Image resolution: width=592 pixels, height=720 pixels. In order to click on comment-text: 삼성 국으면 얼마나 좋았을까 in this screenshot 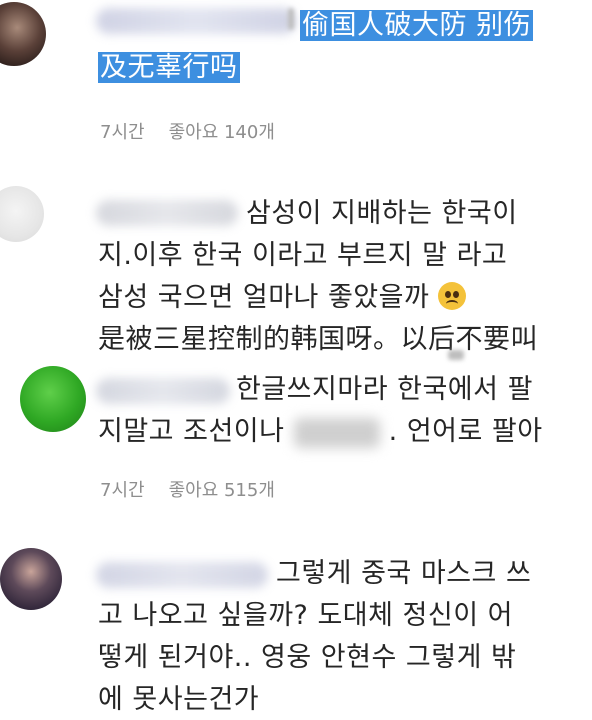, I will do `click(264, 297)`.